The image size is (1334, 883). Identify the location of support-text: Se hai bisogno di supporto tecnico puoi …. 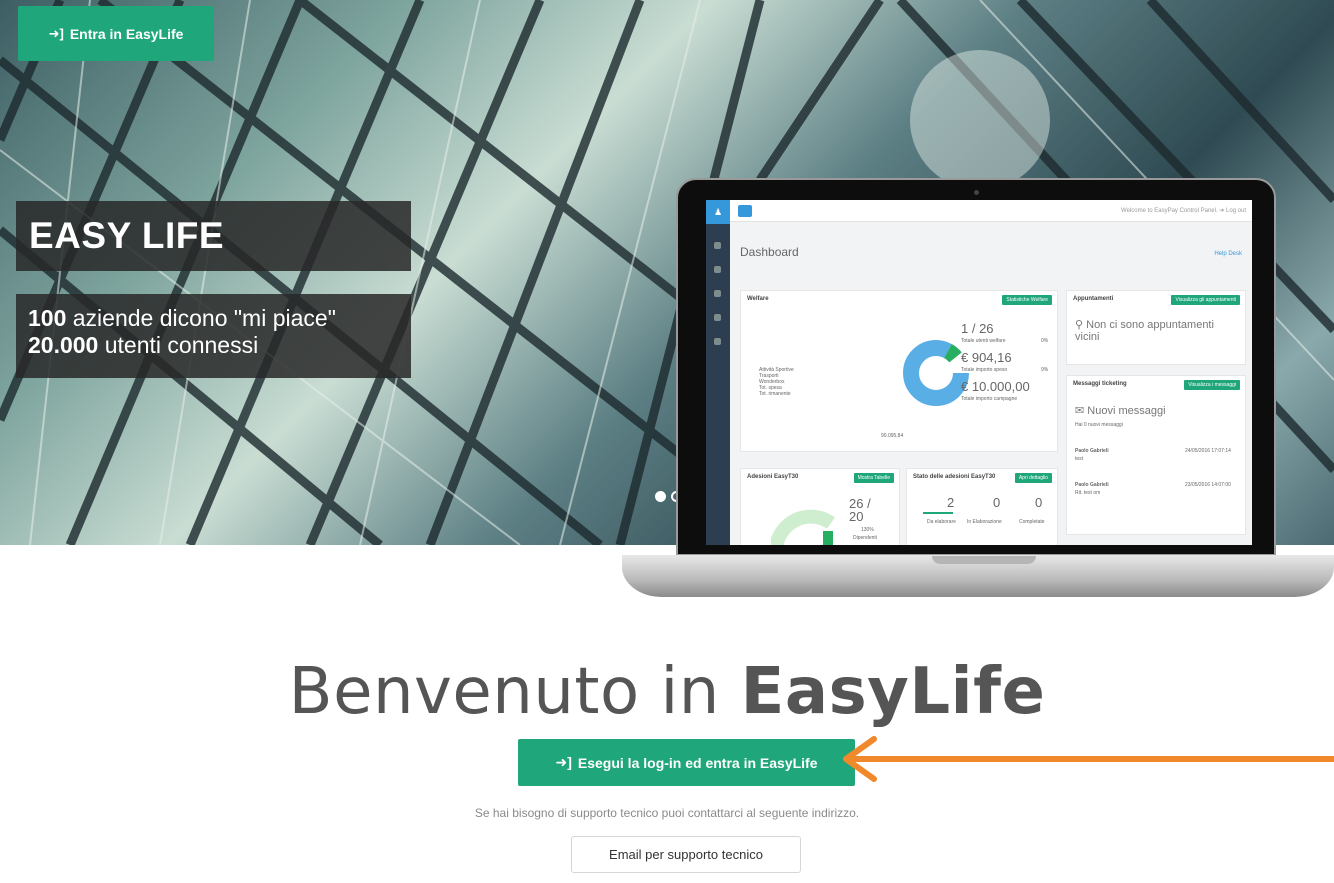
(667, 813).